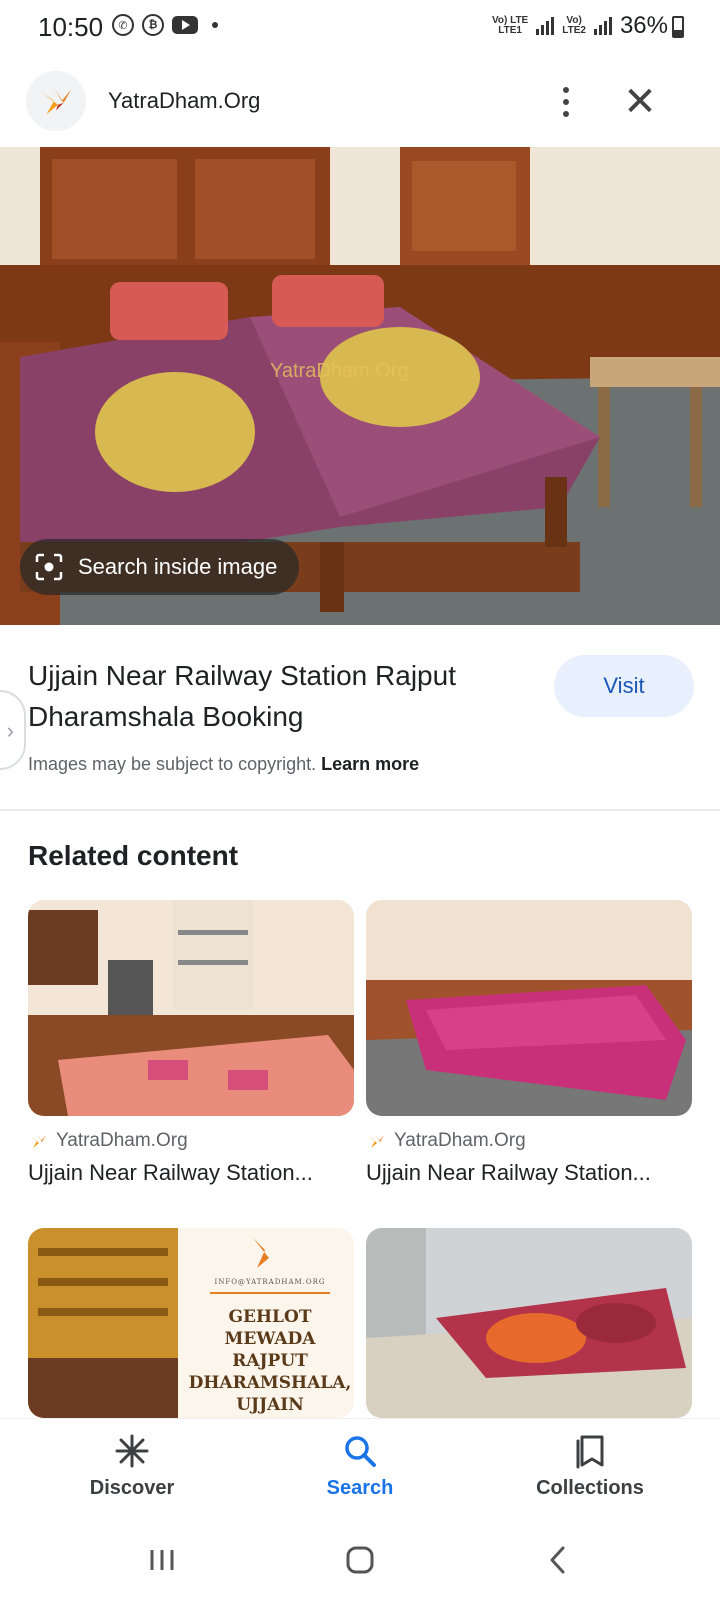 The image size is (720, 1600). What do you see at coordinates (339, 371) in the screenshot?
I see `image-watermark: YatraDham.Org` at bounding box center [339, 371].